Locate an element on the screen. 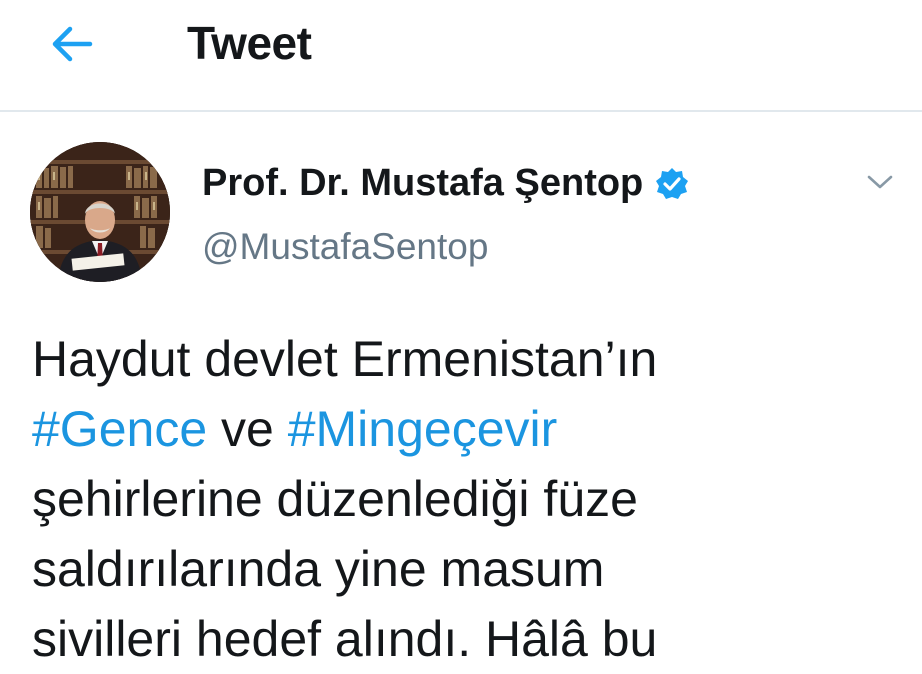  avatar is located at coordinates (100, 212).